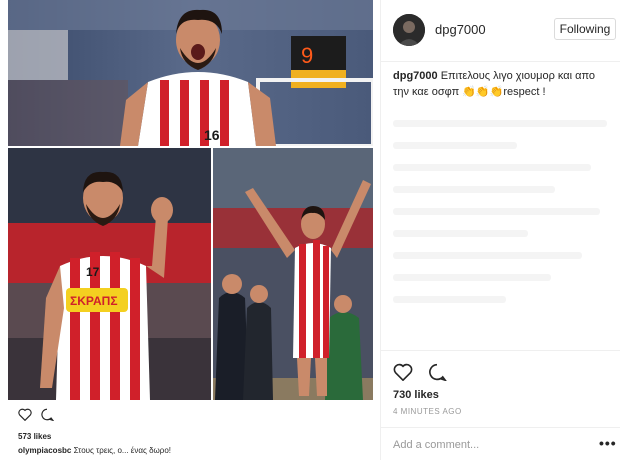 This screenshot has width=620, height=460. What do you see at coordinates (35, 436) in the screenshot?
I see `collage-likes-count: 573 likes` at bounding box center [35, 436].